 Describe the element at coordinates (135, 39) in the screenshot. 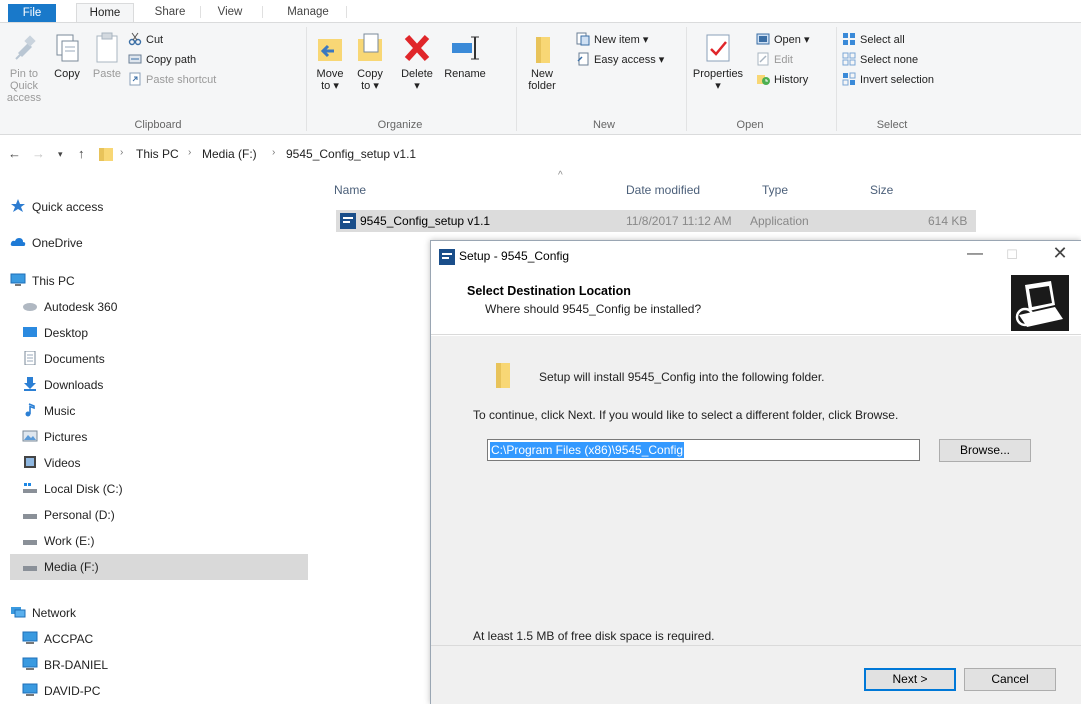

I see `scissors-icon` at that location.